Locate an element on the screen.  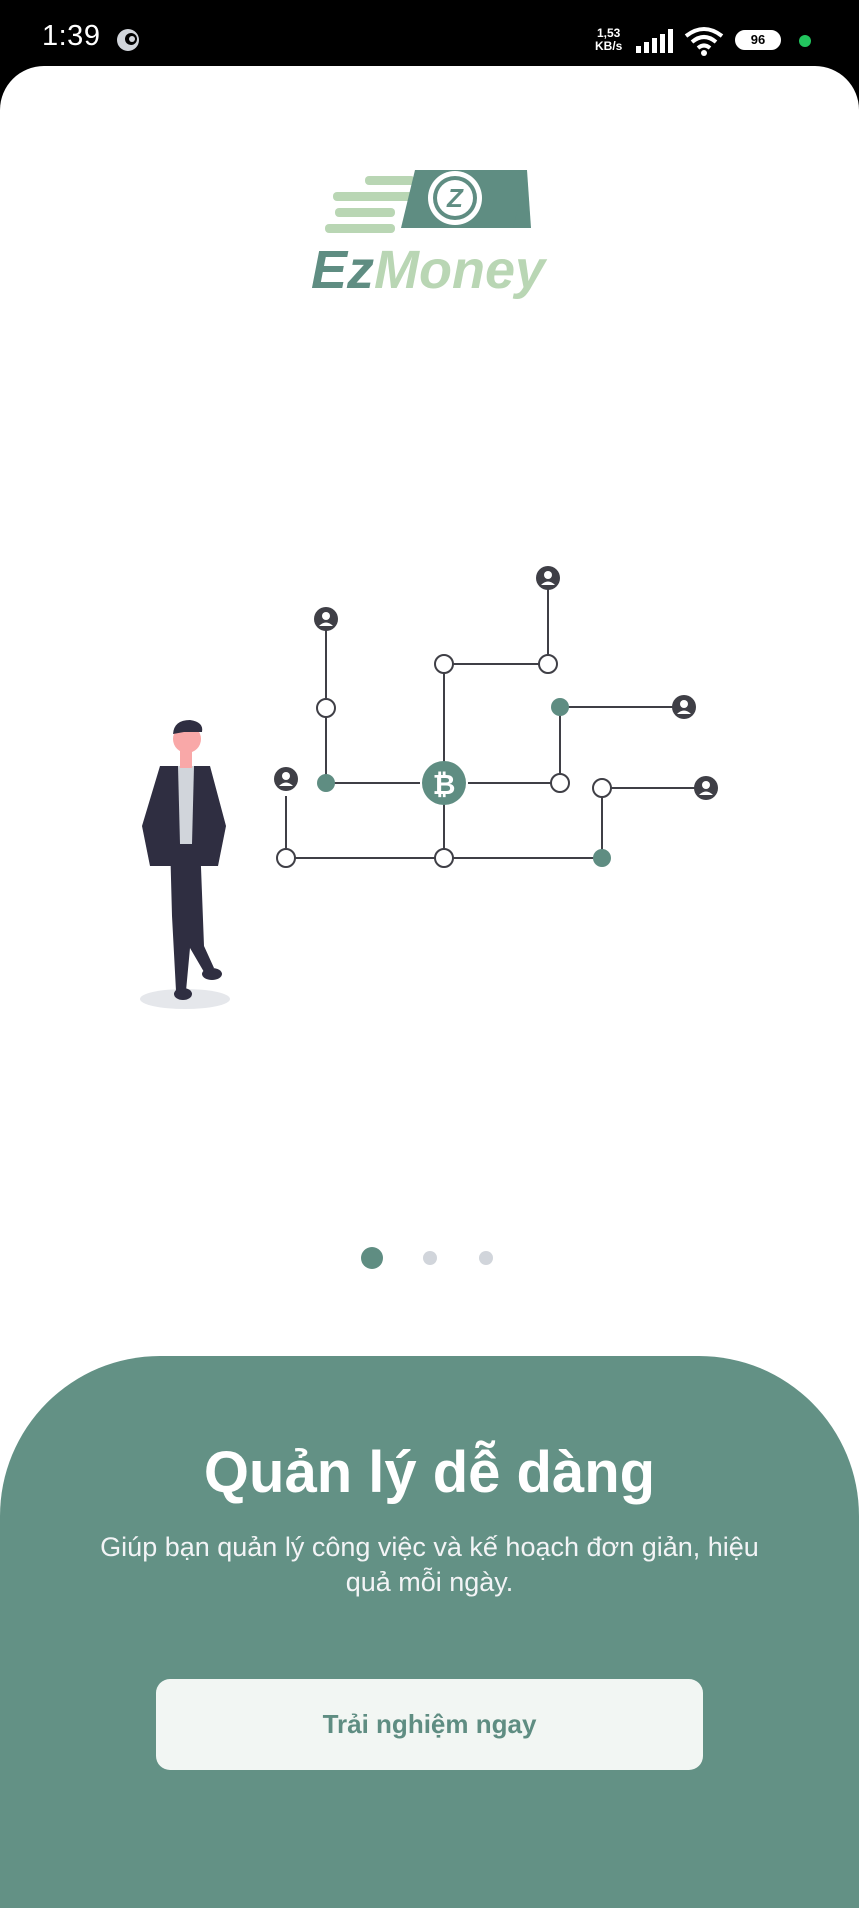
logo-wordmark: EzMoney is located at coordinates (429, 270).